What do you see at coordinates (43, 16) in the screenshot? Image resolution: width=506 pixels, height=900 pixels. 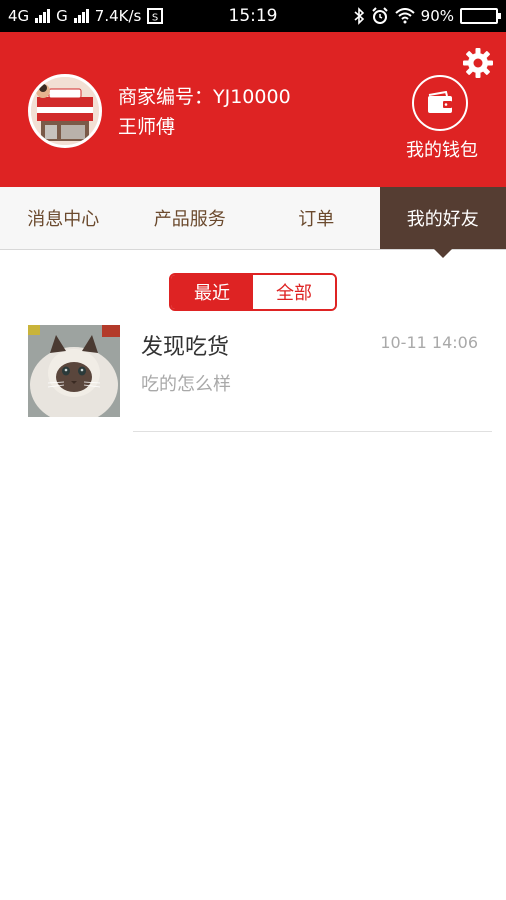 I see `signal-icon` at bounding box center [43, 16].